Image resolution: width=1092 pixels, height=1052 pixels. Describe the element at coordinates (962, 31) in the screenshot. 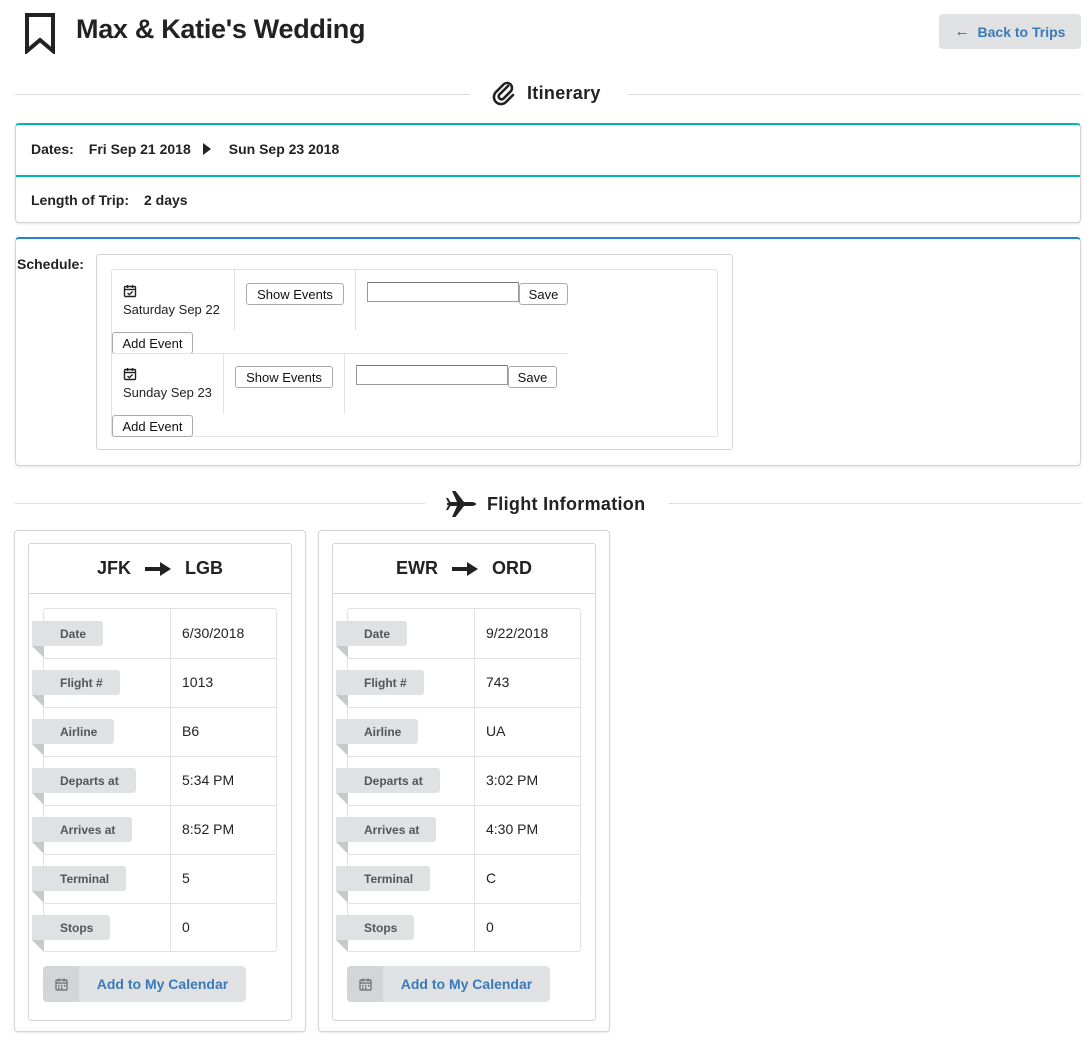

I see `arrow-left-icon: ←` at that location.